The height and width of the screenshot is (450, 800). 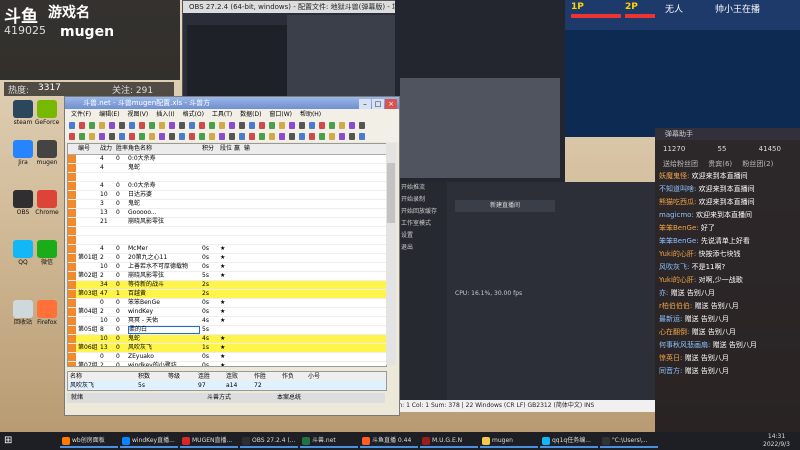 I want to click on vertical-scrollbar, so click(x=391, y=254).